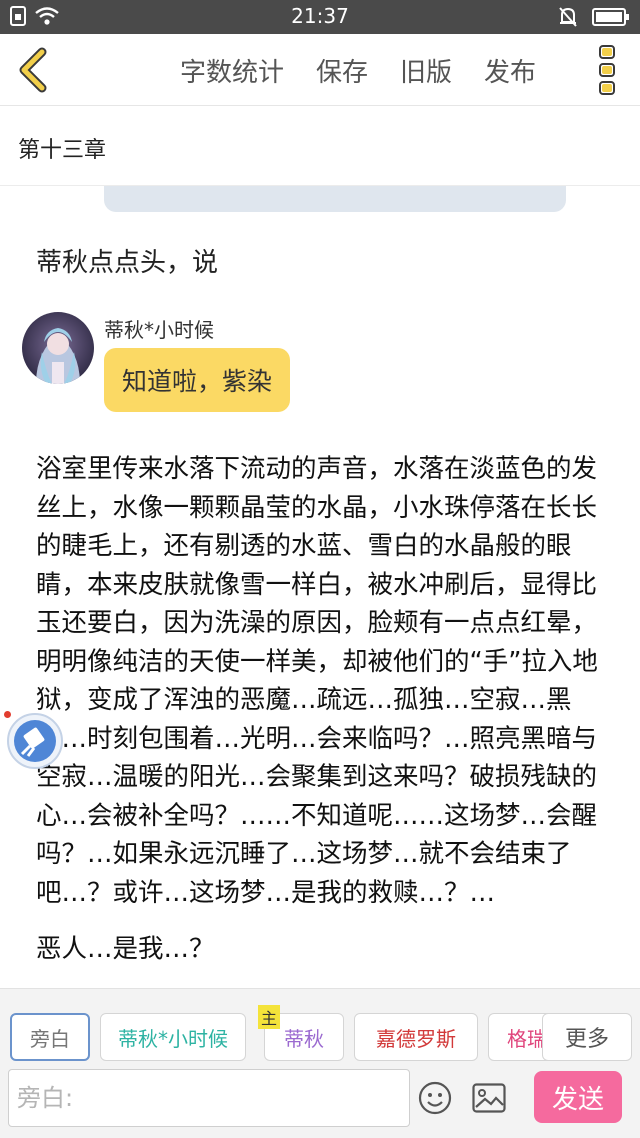 The height and width of the screenshot is (1138, 640). Describe the element at coordinates (34, 70) in the screenshot. I see `back-arrow-icon` at that location.